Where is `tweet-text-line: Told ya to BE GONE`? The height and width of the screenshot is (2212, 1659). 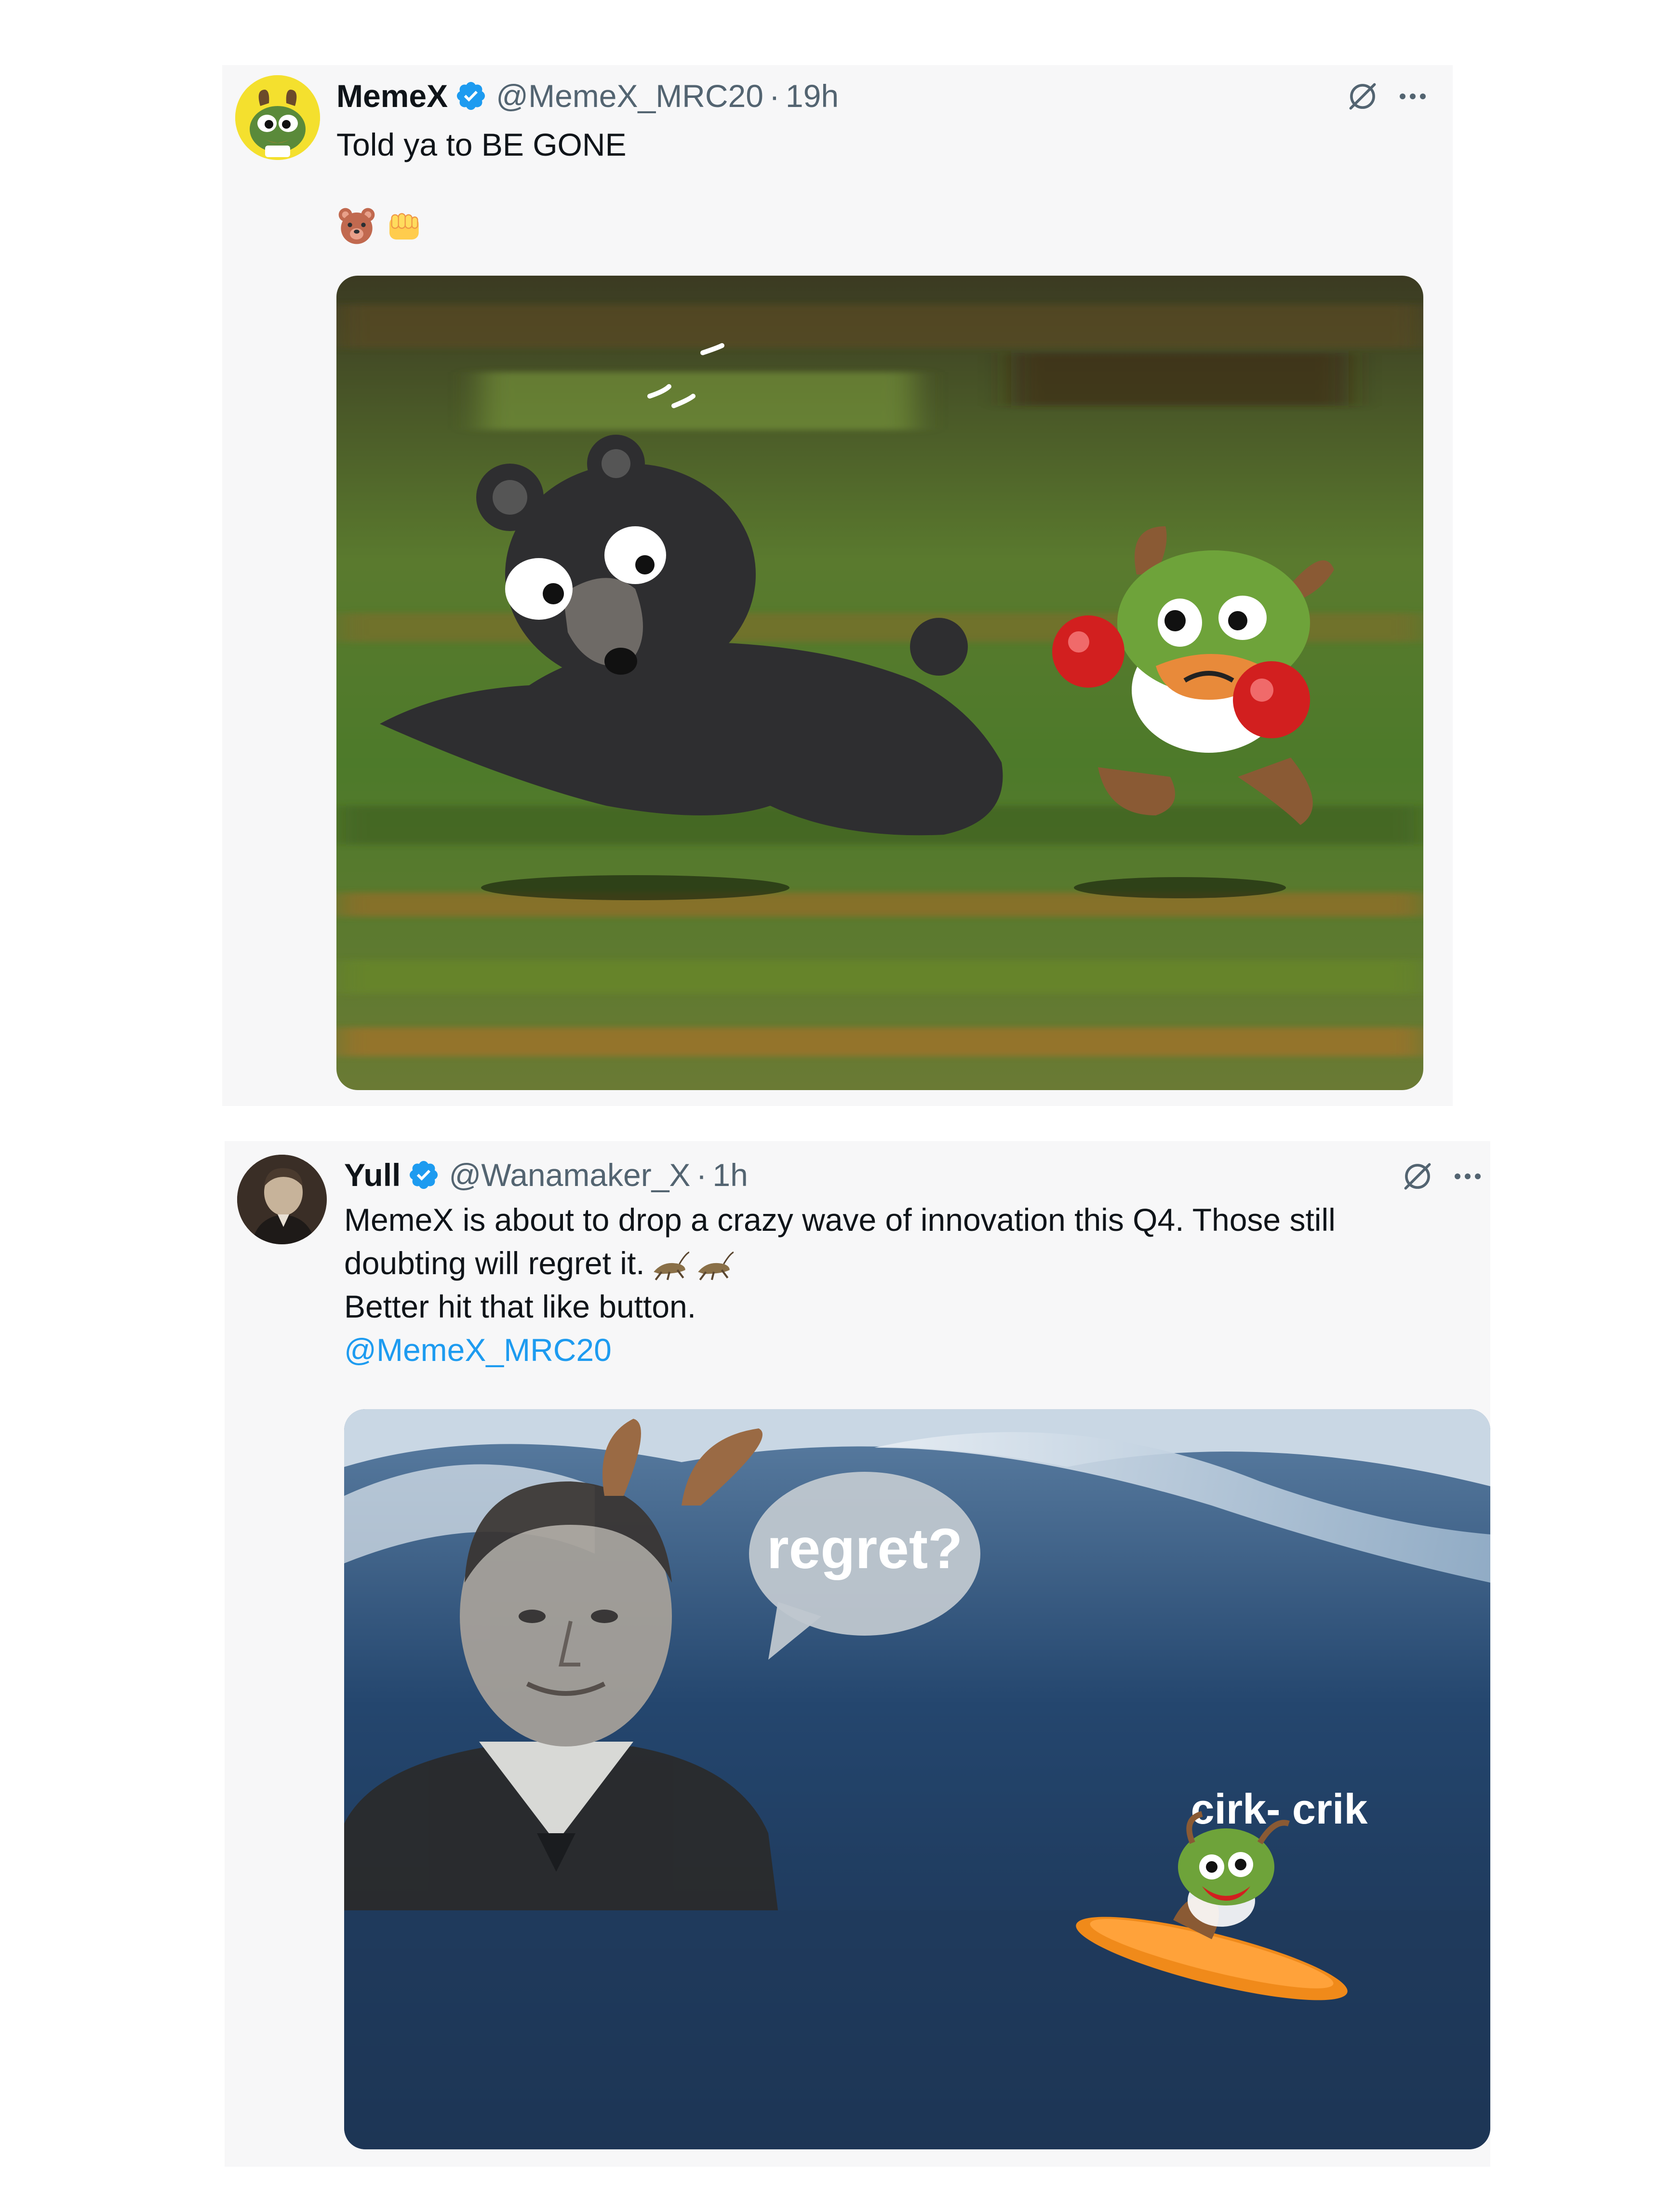 tweet-text-line: Told ya to BE GONE is located at coordinates (481, 144).